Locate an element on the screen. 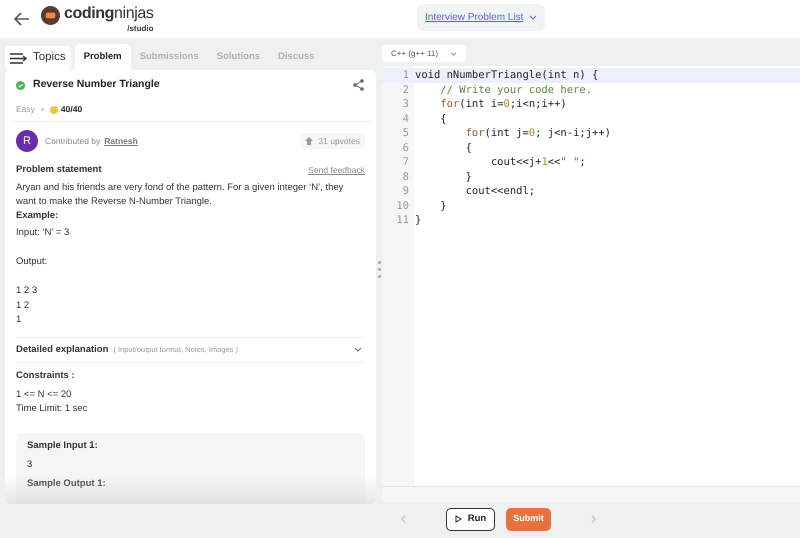  sample-heading: Sample Output 1: is located at coordinates (67, 483).